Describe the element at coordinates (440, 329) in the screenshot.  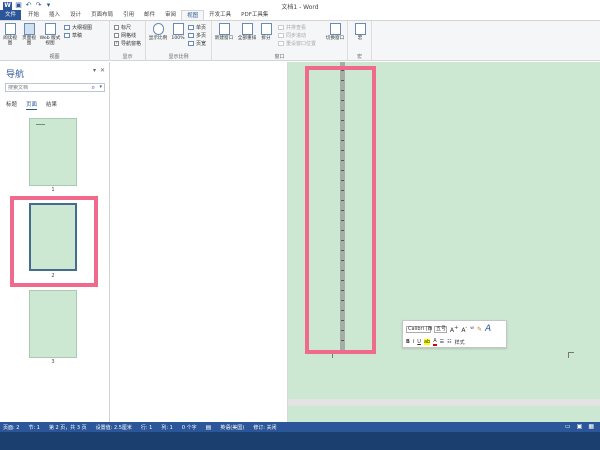
I see `font-size-box: 五号` at that location.